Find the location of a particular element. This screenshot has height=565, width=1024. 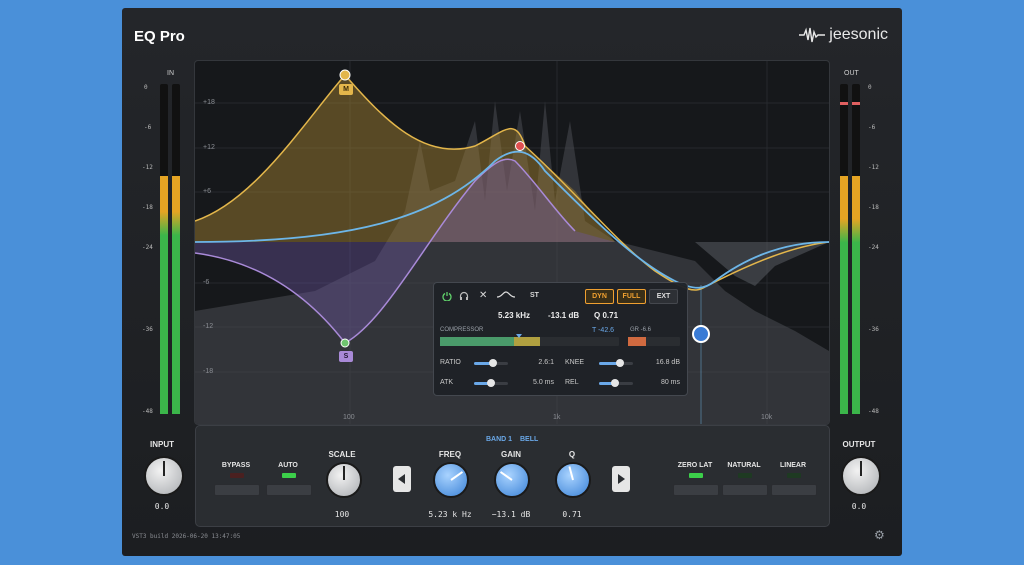

band-type-label: BELL is located at coordinates (529, 439).